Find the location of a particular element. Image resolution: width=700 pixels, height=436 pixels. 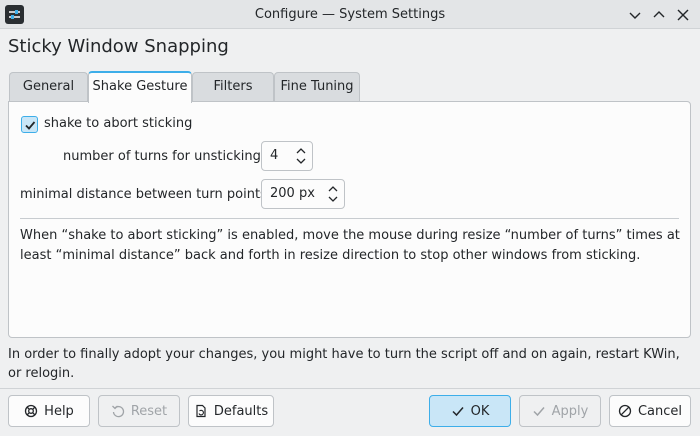

divider is located at coordinates (349, 218).